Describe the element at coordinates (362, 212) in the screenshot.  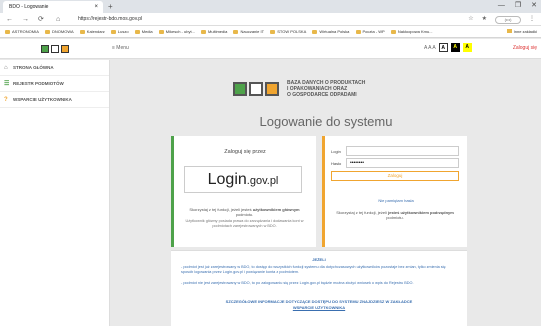
I see `text-part: Skorzystaj z tej funkcji, jeżeli` at that location.